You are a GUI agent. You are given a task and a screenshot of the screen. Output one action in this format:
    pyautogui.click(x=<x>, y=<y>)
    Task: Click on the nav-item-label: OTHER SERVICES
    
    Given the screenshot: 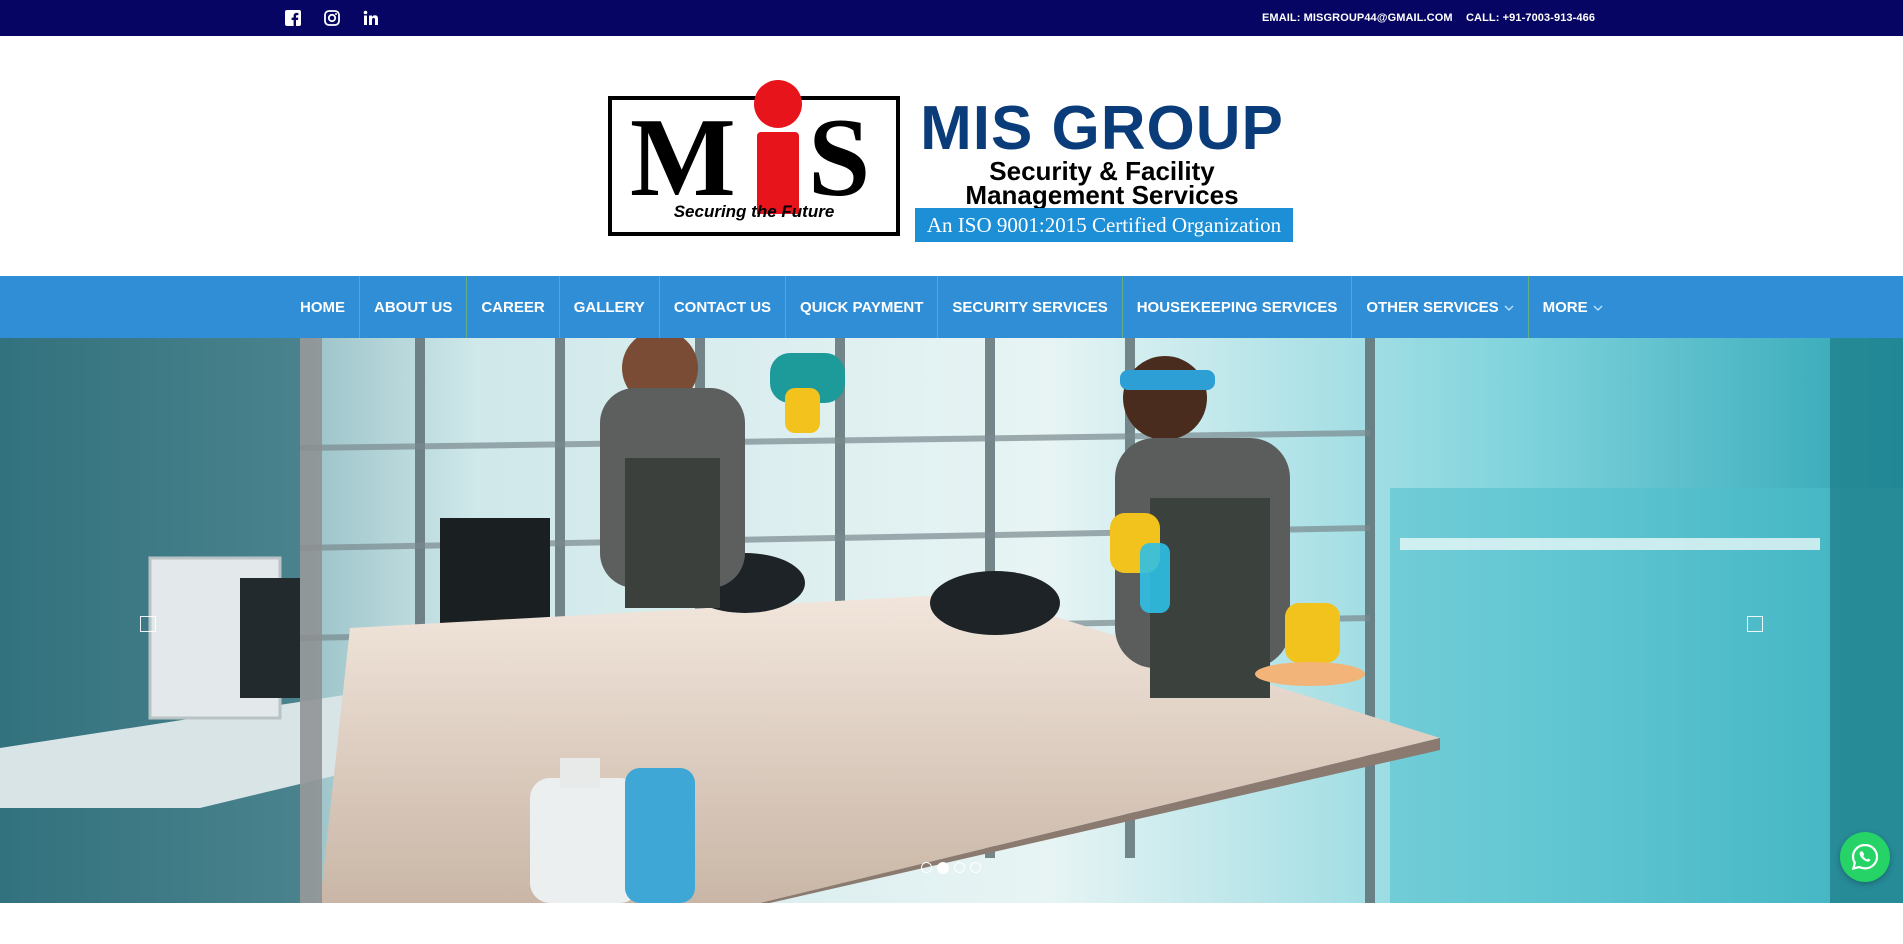 What is the action you would take?
    pyautogui.click(x=1432, y=307)
    